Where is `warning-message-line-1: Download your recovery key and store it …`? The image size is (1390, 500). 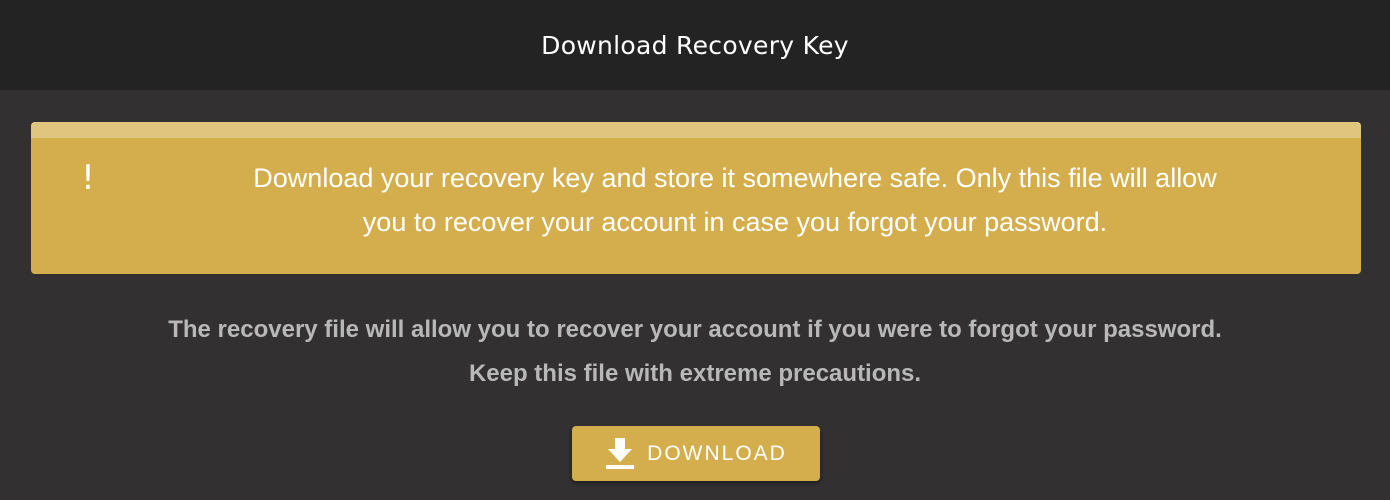 warning-message-line-1: Download your recovery key and store it … is located at coordinates (735, 178).